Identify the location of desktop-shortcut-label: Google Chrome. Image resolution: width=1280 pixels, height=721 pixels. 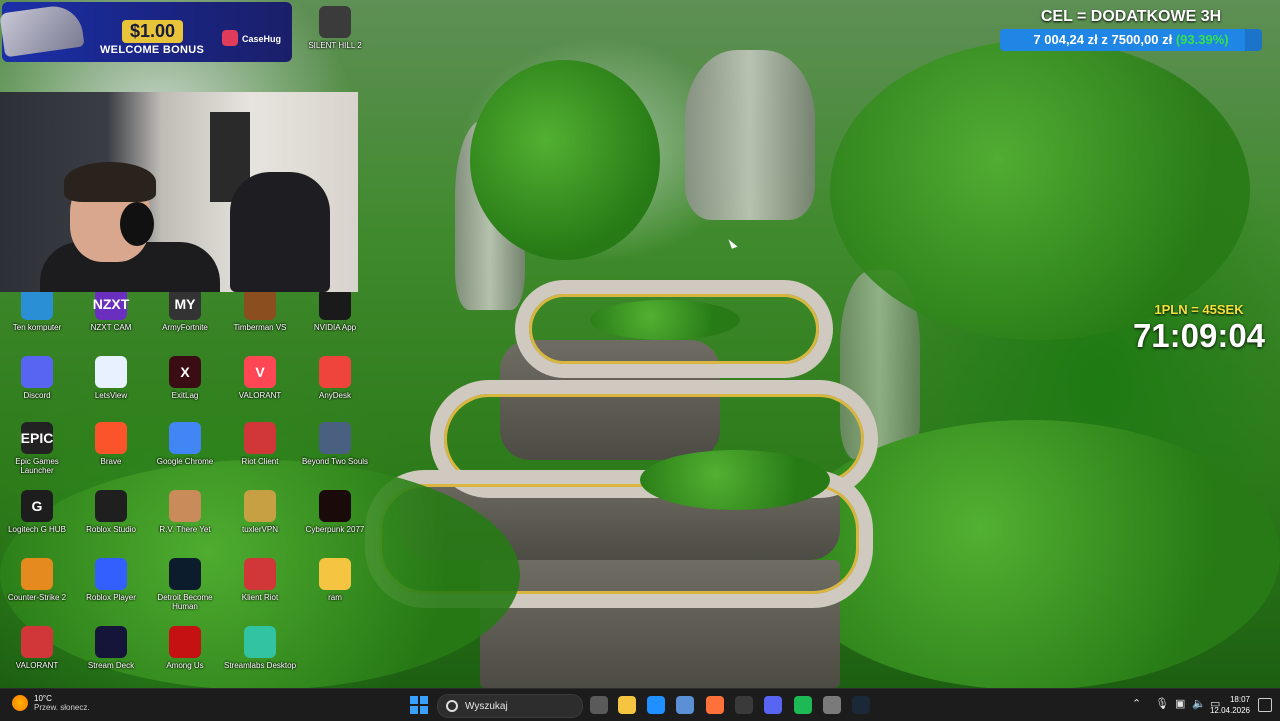
(185, 461).